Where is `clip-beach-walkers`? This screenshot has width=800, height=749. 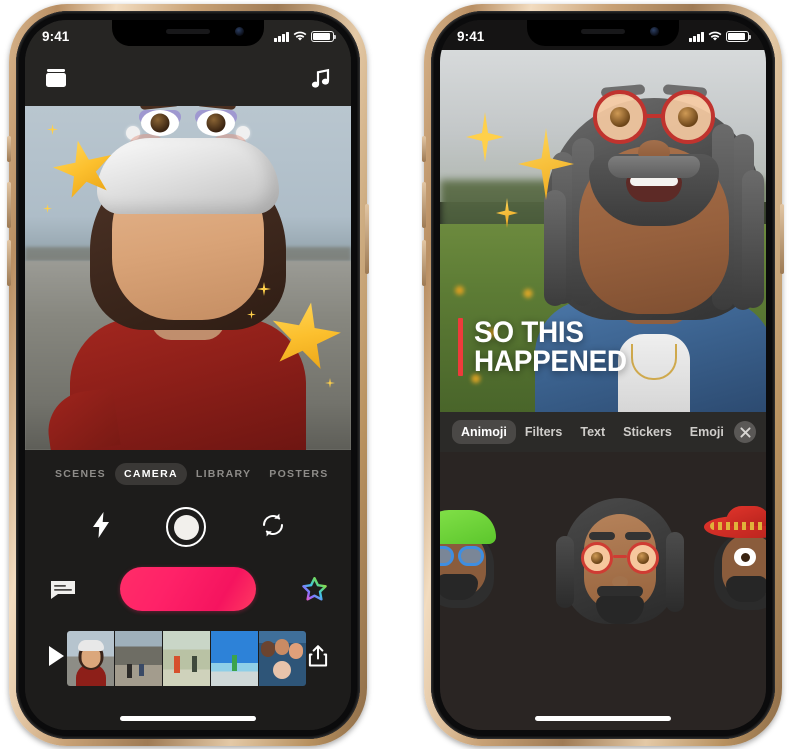
clip-beach-walkers is located at coordinates (139, 658).